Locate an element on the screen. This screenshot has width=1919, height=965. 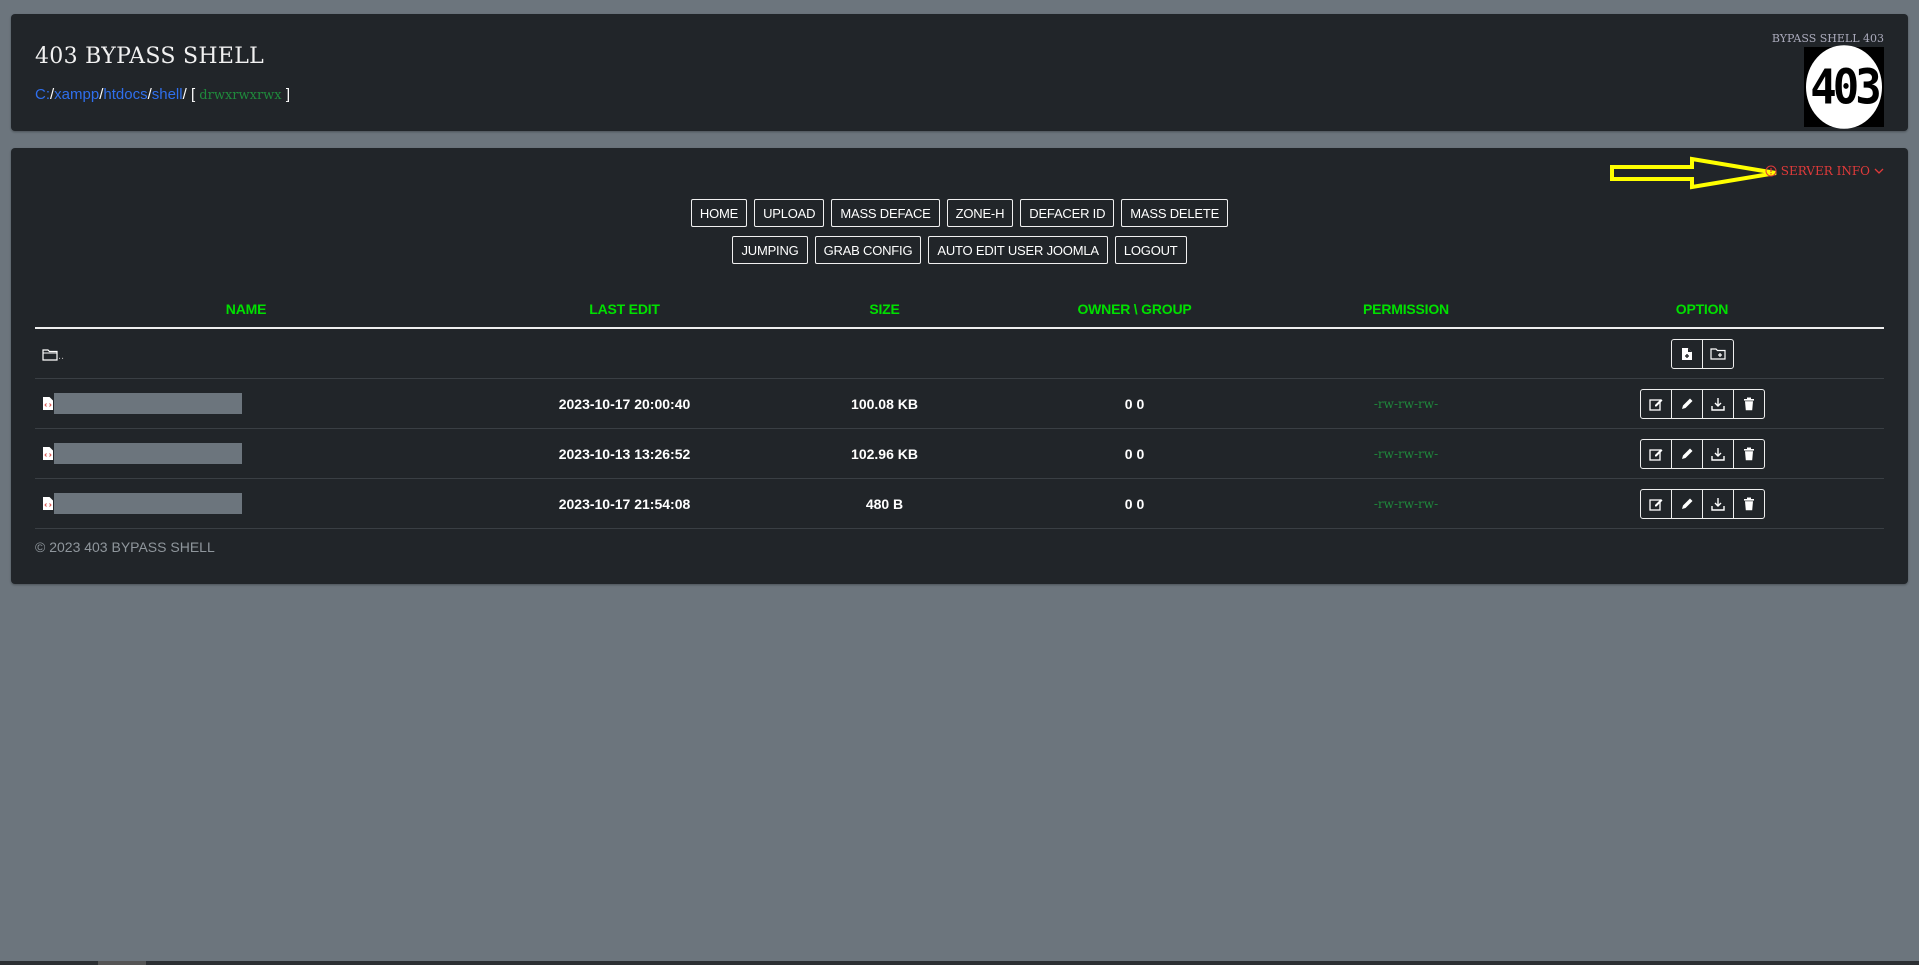
auto-edit-user-joomla-button: AUTO EDIT USER JOOMLA is located at coordinates (1018, 250).